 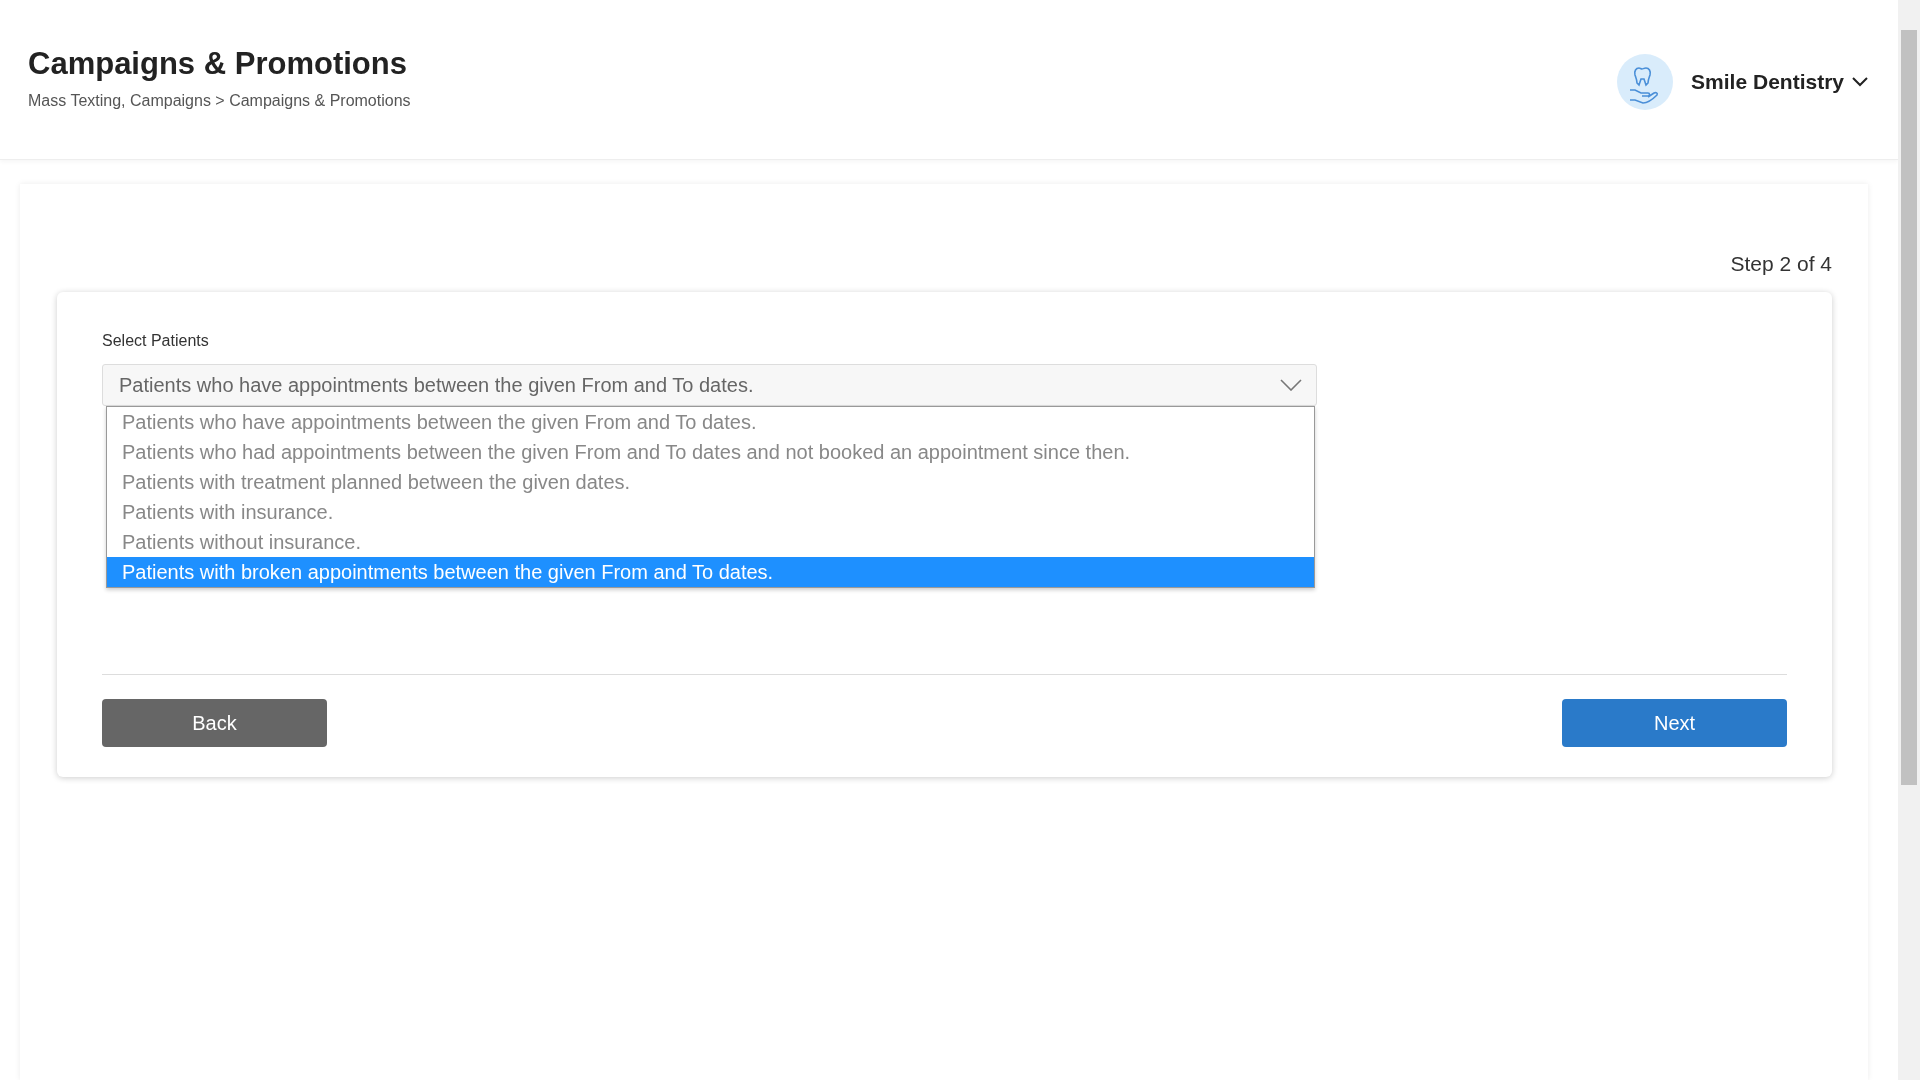 What do you see at coordinates (710, 452) in the screenshot?
I see `dropdown-option: Patients who had appointments between the given From and To dates and not booked an appointment since then.` at bounding box center [710, 452].